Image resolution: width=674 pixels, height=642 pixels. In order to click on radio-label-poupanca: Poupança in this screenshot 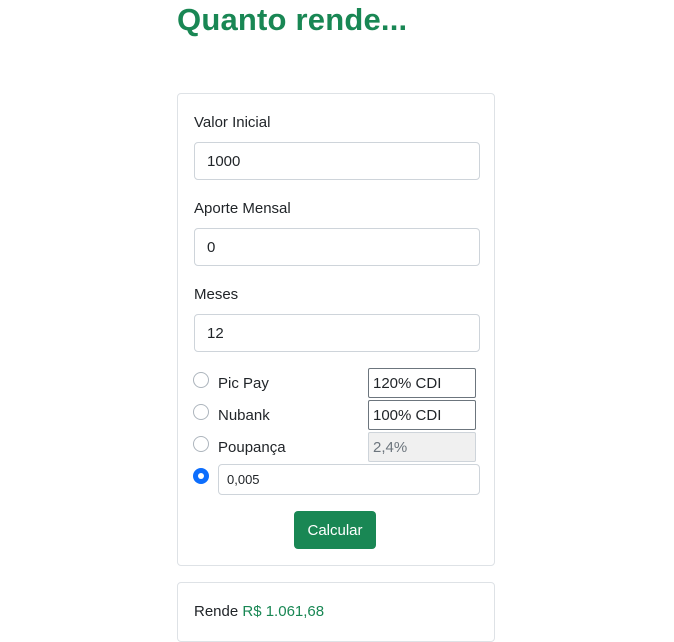, I will do `click(252, 447)`.